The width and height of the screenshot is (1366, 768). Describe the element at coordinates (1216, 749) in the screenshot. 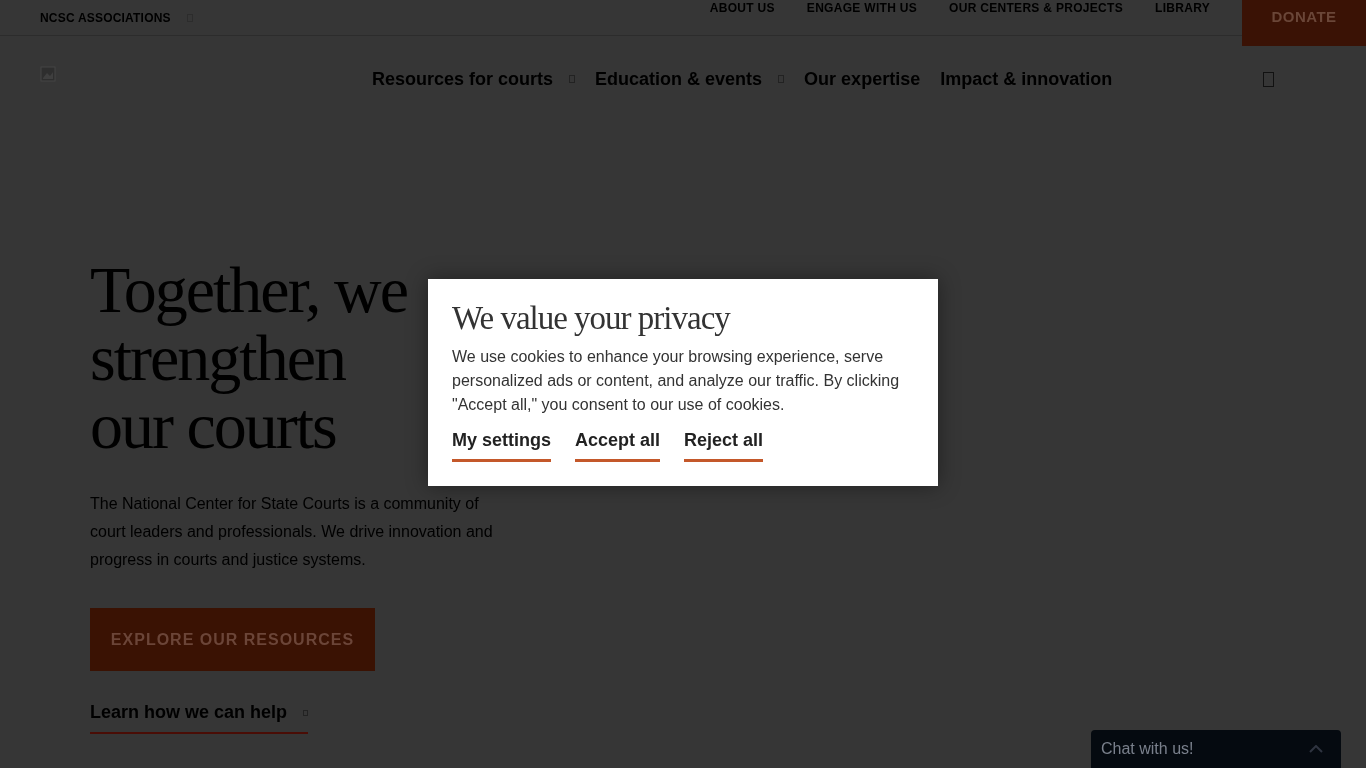

I see `chat-widget: Chat with us!` at that location.